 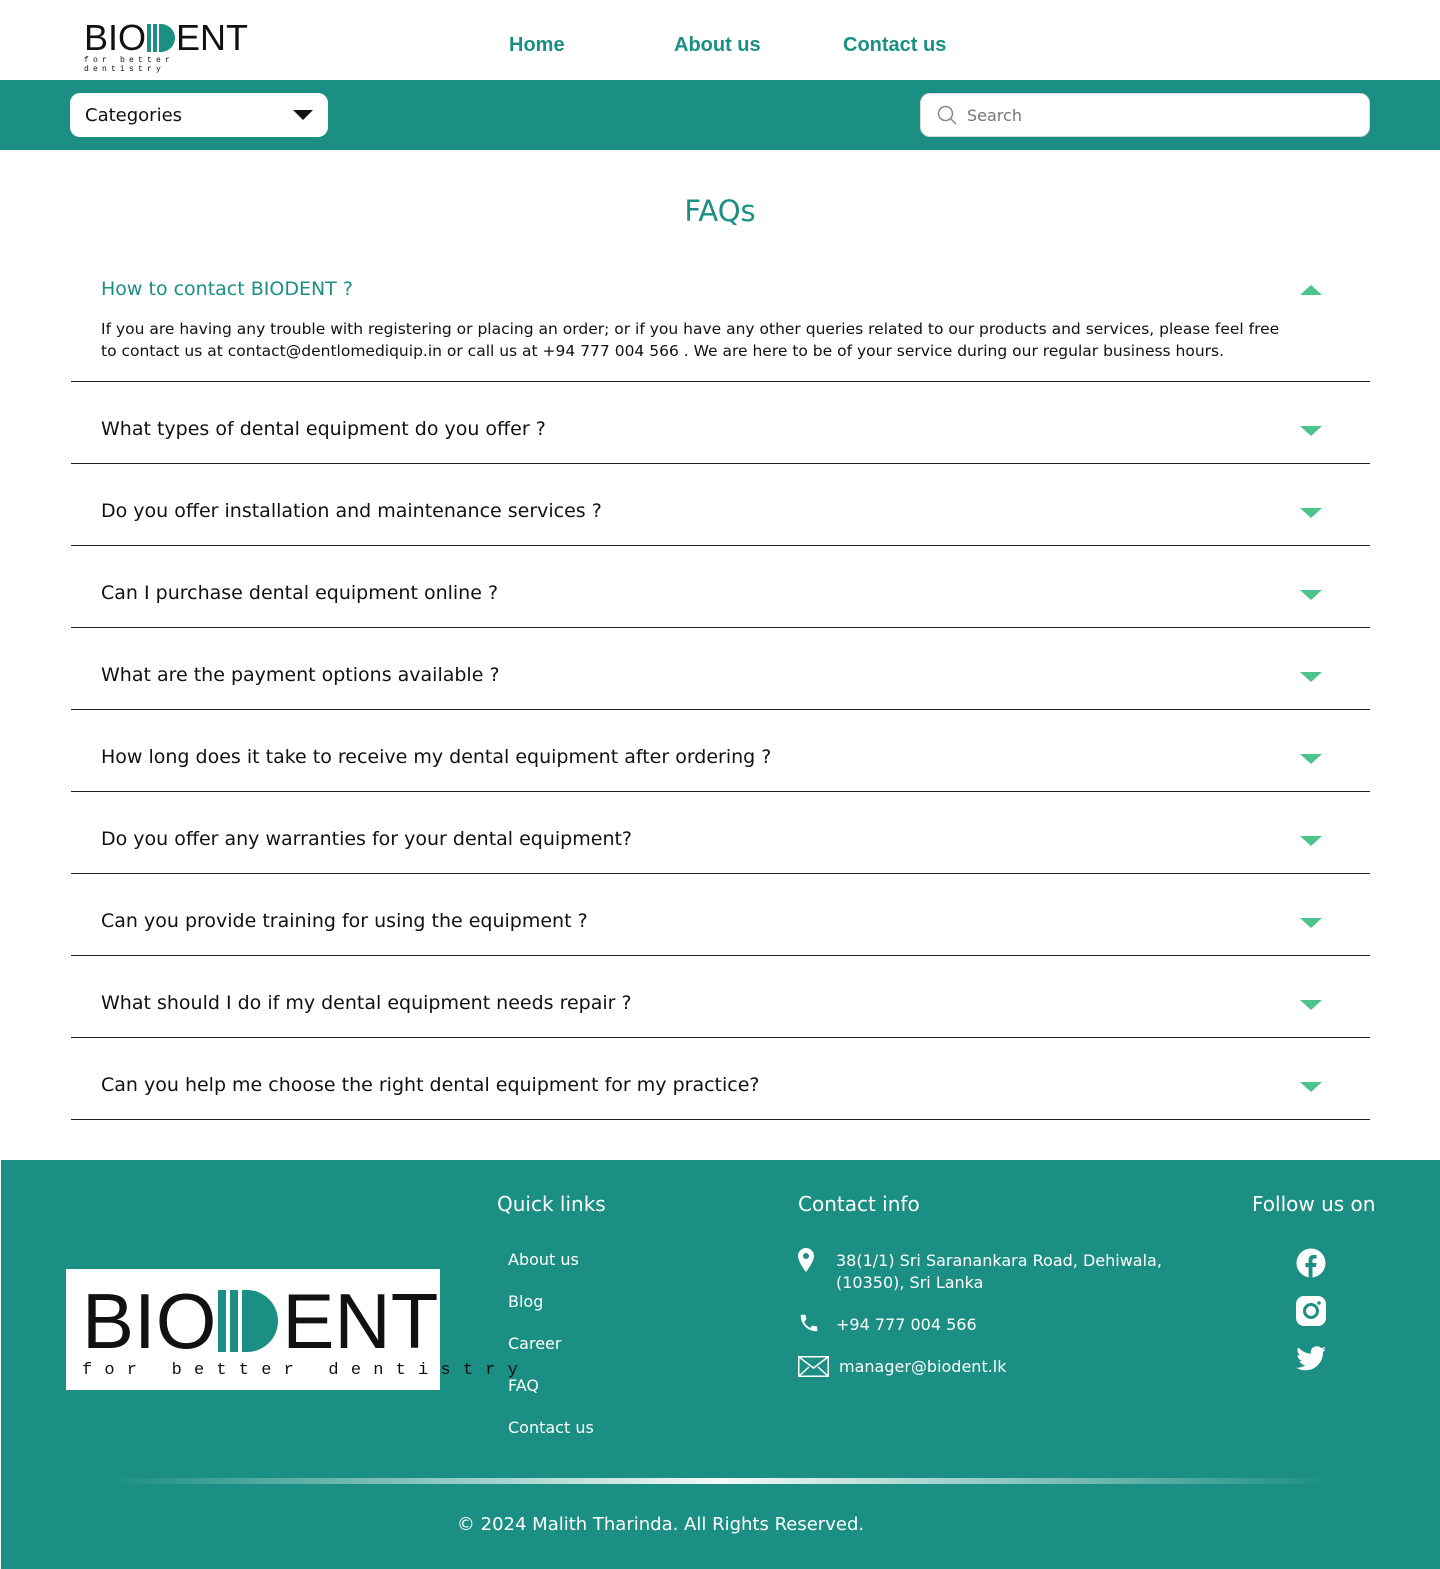 I want to click on phone-number: +94 777 004 566, so click(x=906, y=1325).